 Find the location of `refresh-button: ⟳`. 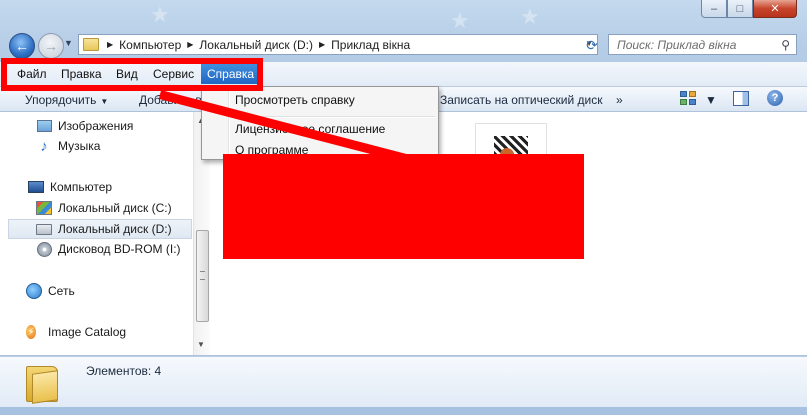

refresh-button: ⟳ is located at coordinates (592, 45).